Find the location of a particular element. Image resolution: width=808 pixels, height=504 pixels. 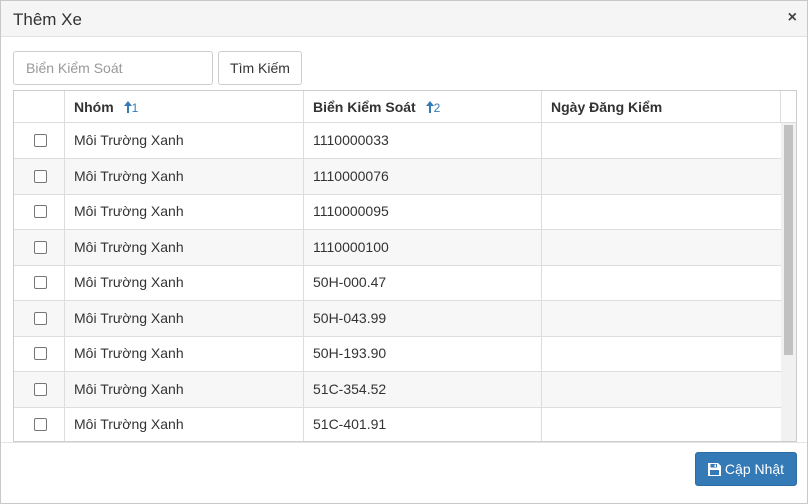

table-row: Môi Trường Xanh 51C-401.91 is located at coordinates (397, 424).